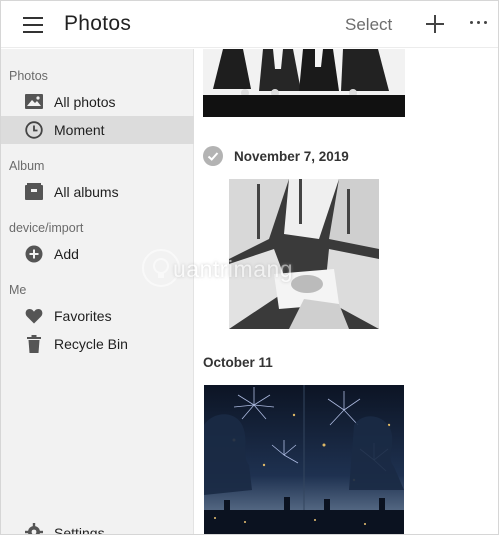 The width and height of the screenshot is (499, 535). Describe the element at coordinates (33, 25) in the screenshot. I see `hamburger-menu-icon` at that location.